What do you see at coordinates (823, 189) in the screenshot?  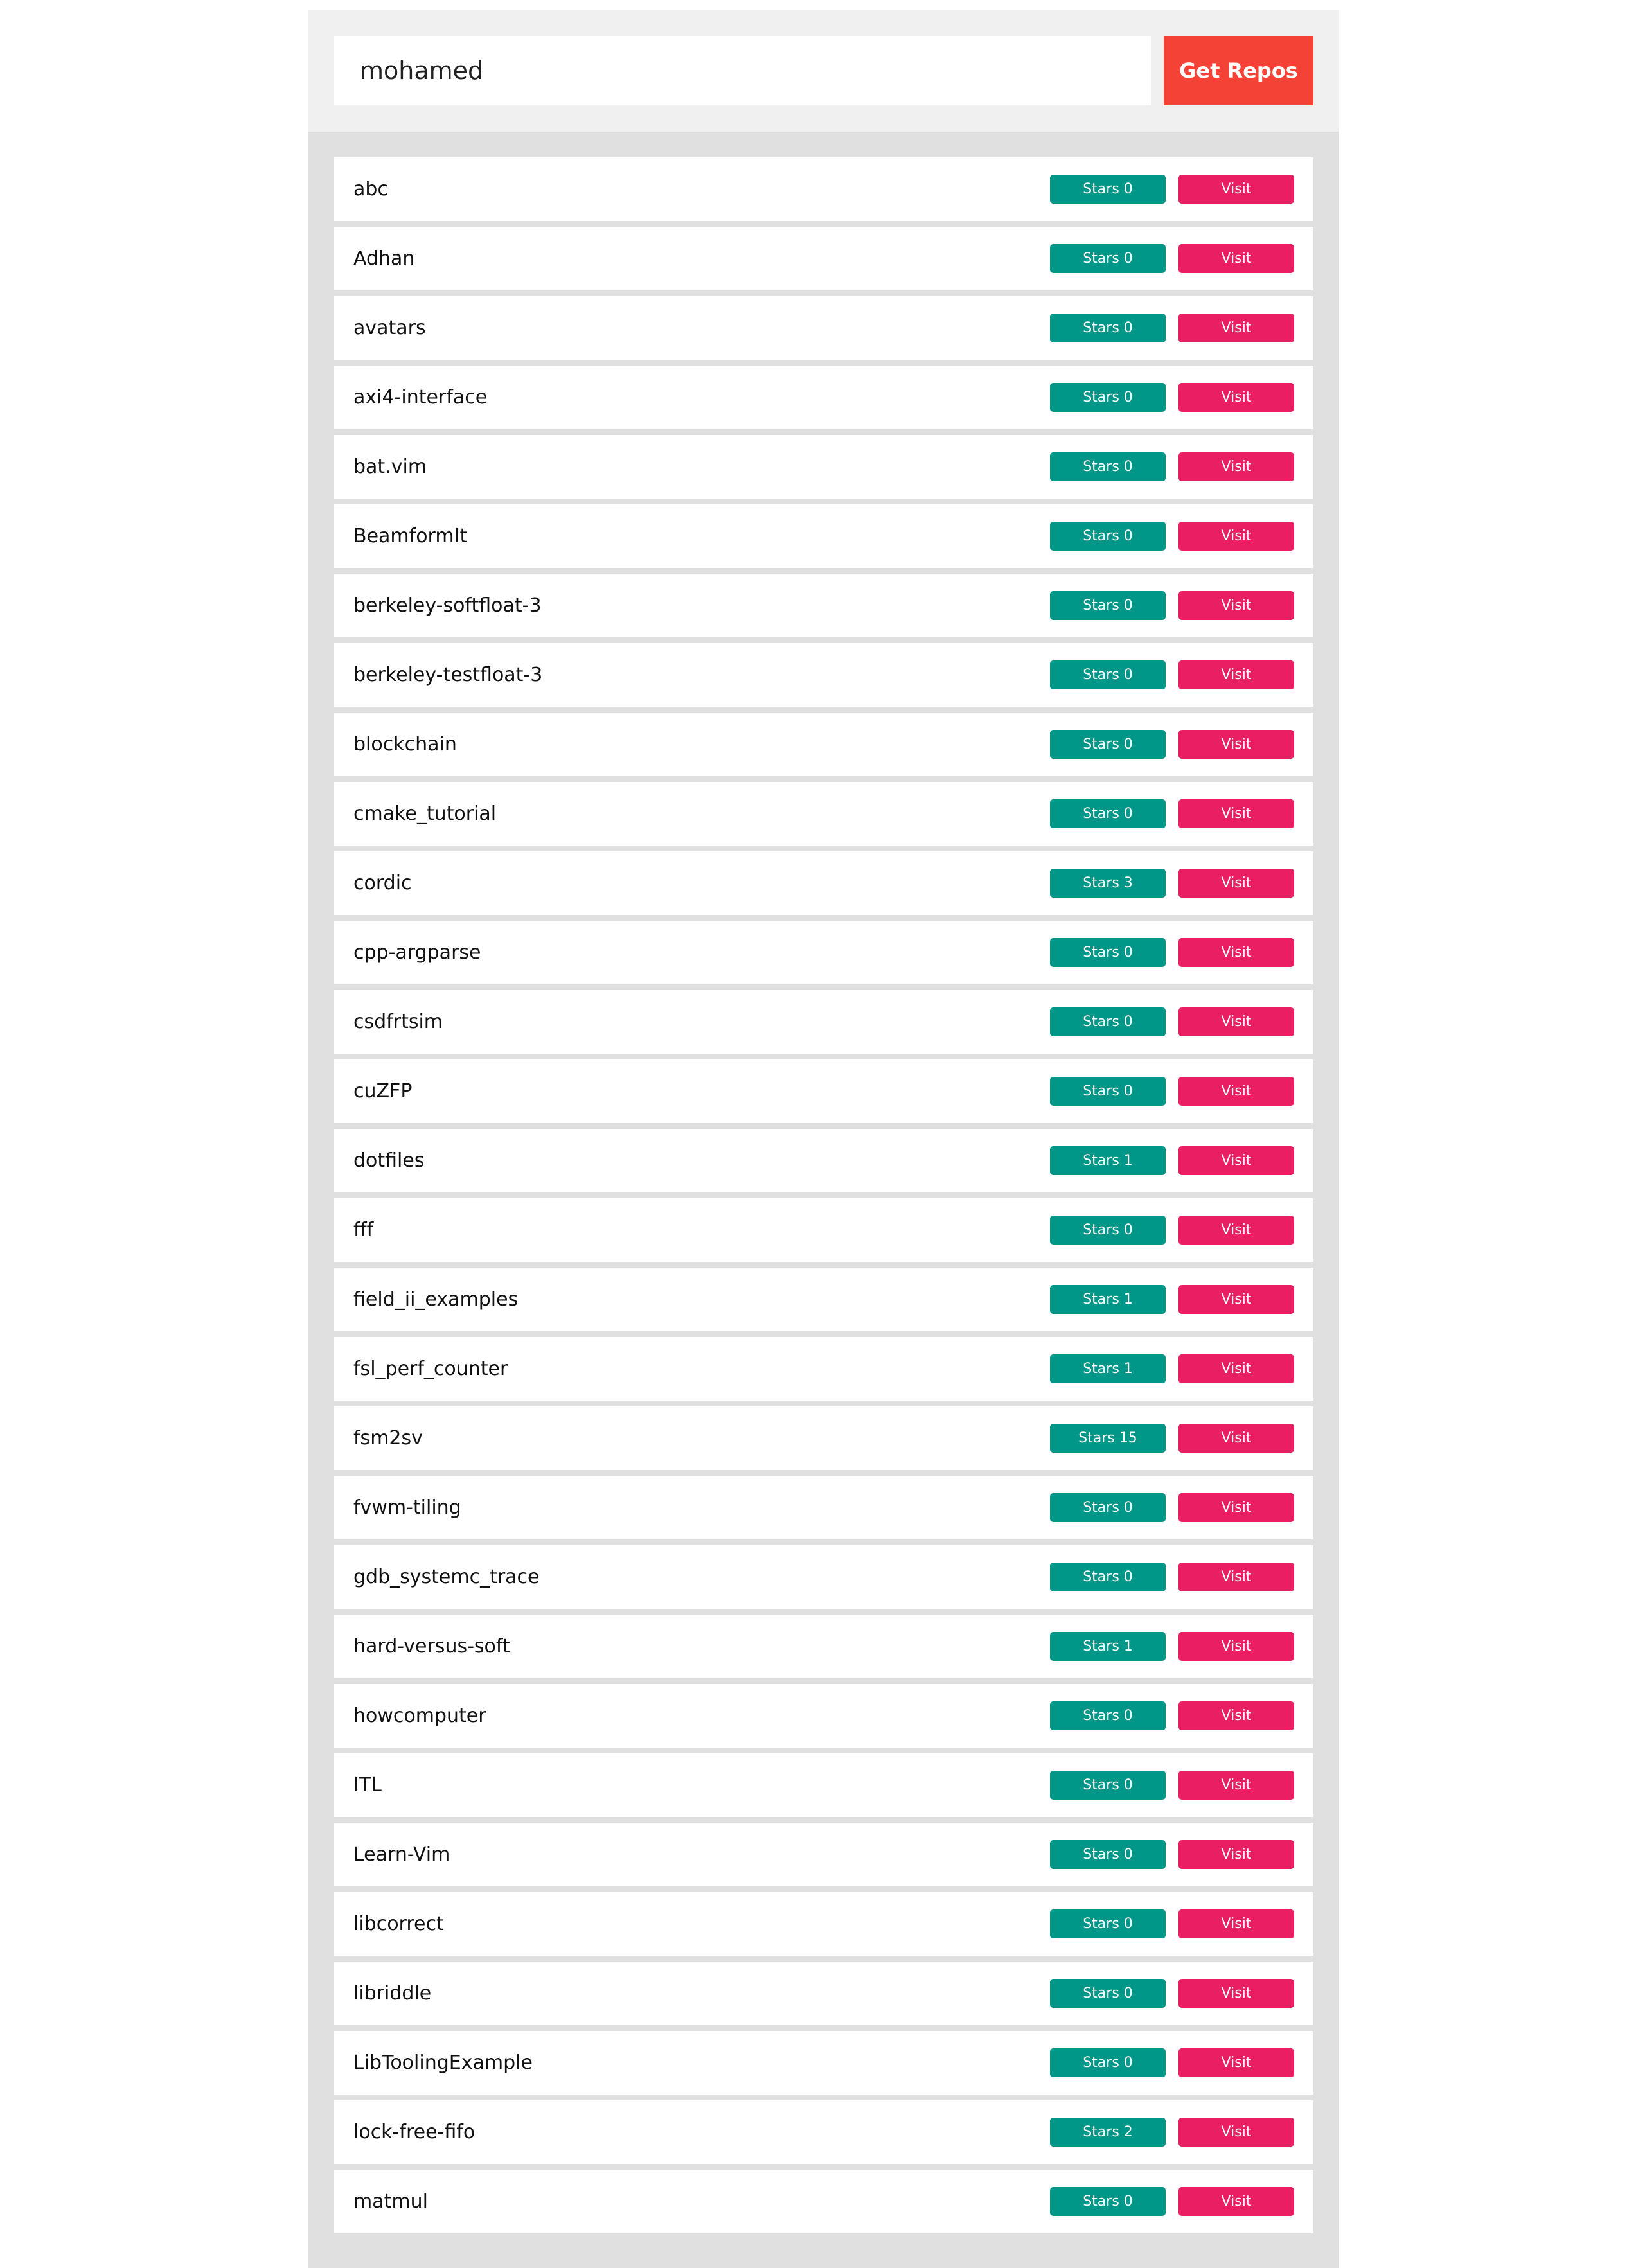 I see `repo-row: abc Stars 0 Visit` at bounding box center [823, 189].